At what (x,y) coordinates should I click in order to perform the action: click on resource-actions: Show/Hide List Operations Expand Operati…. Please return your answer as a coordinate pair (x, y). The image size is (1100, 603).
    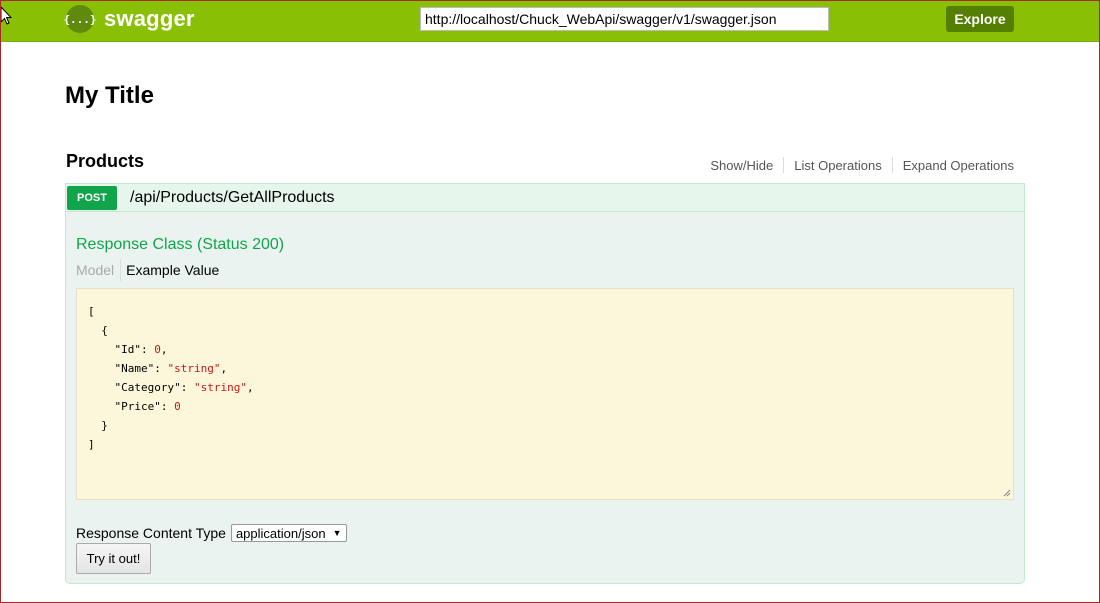
    Looking at the image, I should click on (857, 165).